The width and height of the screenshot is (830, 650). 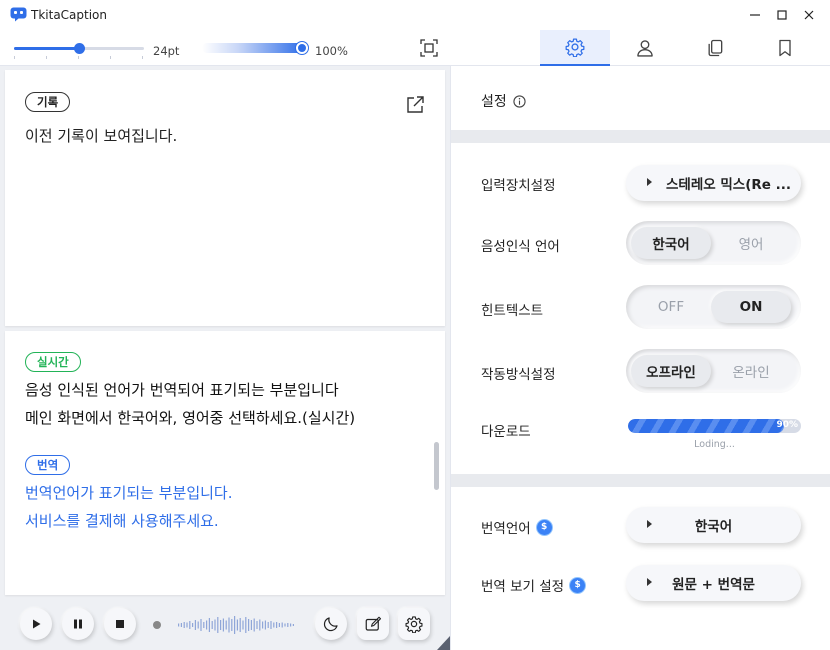 I want to click on audio-waveform, so click(x=236, y=625).